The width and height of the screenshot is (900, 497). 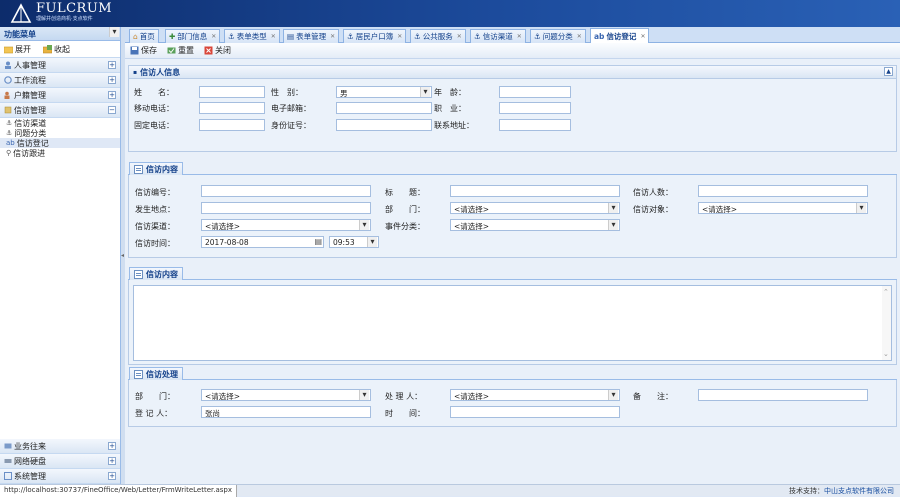 What do you see at coordinates (232, 125) in the screenshot?
I see `phone-input` at bounding box center [232, 125].